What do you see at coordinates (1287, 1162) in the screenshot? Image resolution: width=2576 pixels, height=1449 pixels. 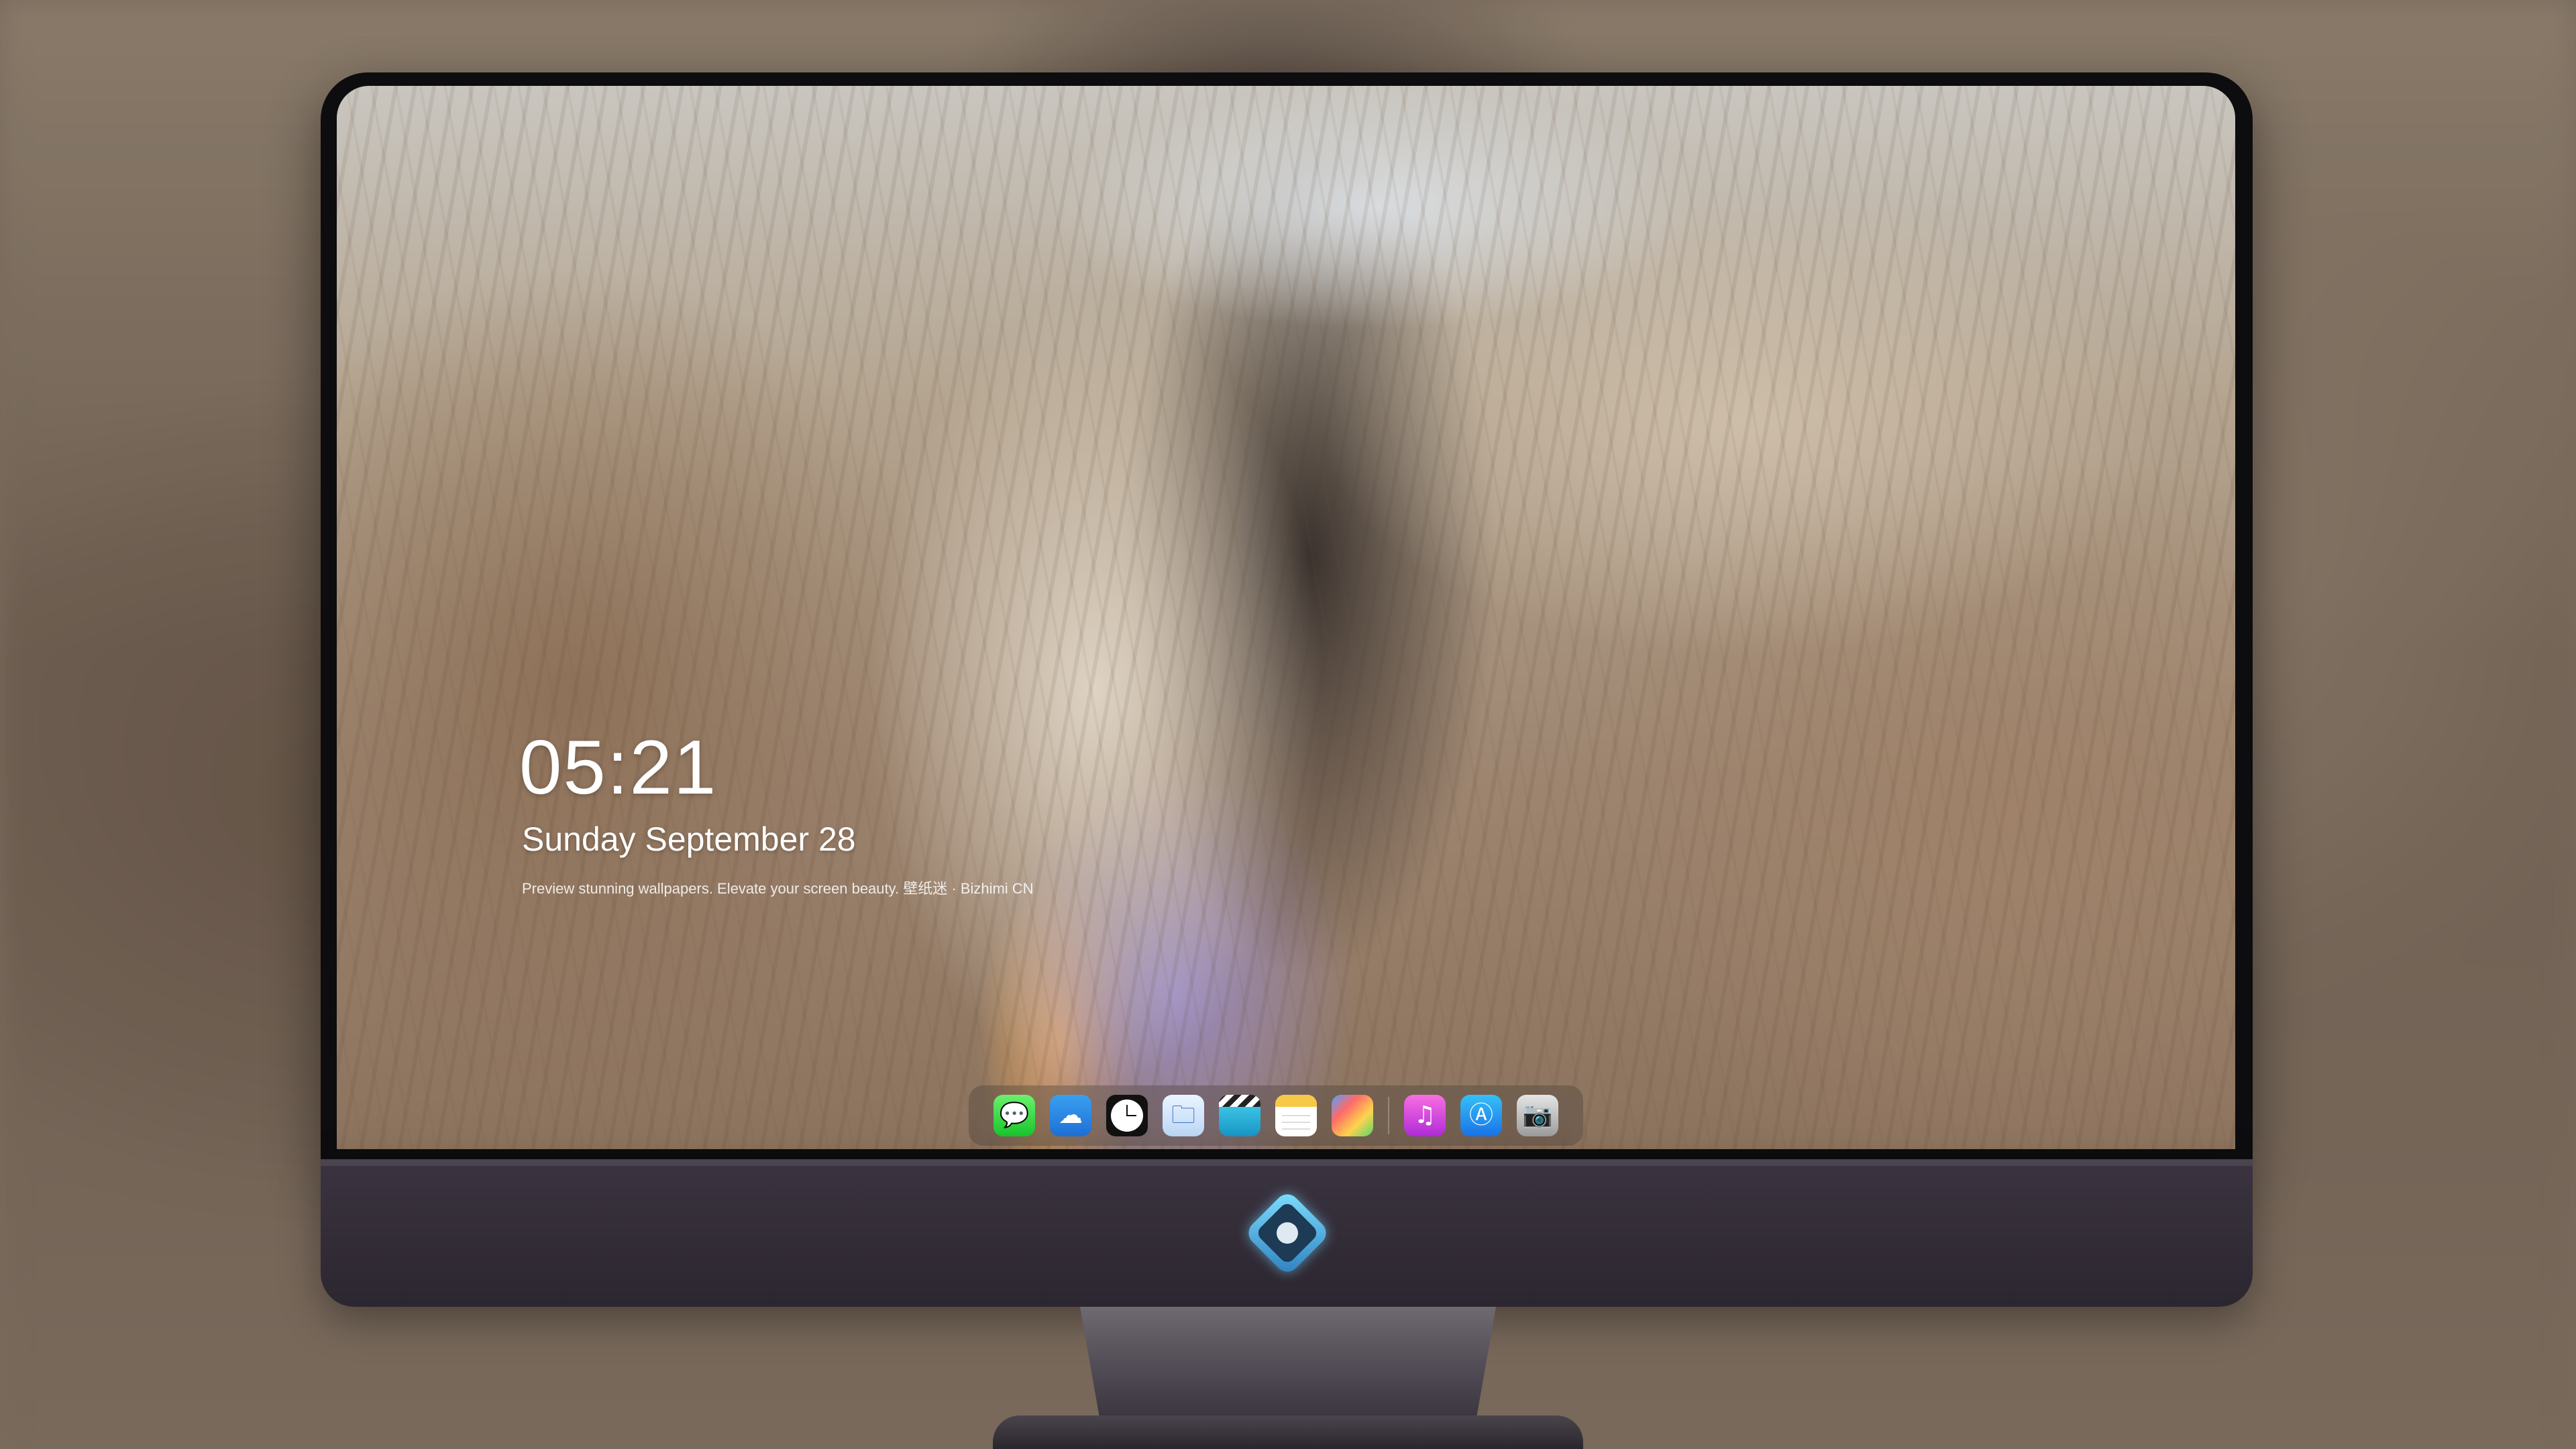 I see `chin-edge` at bounding box center [1287, 1162].